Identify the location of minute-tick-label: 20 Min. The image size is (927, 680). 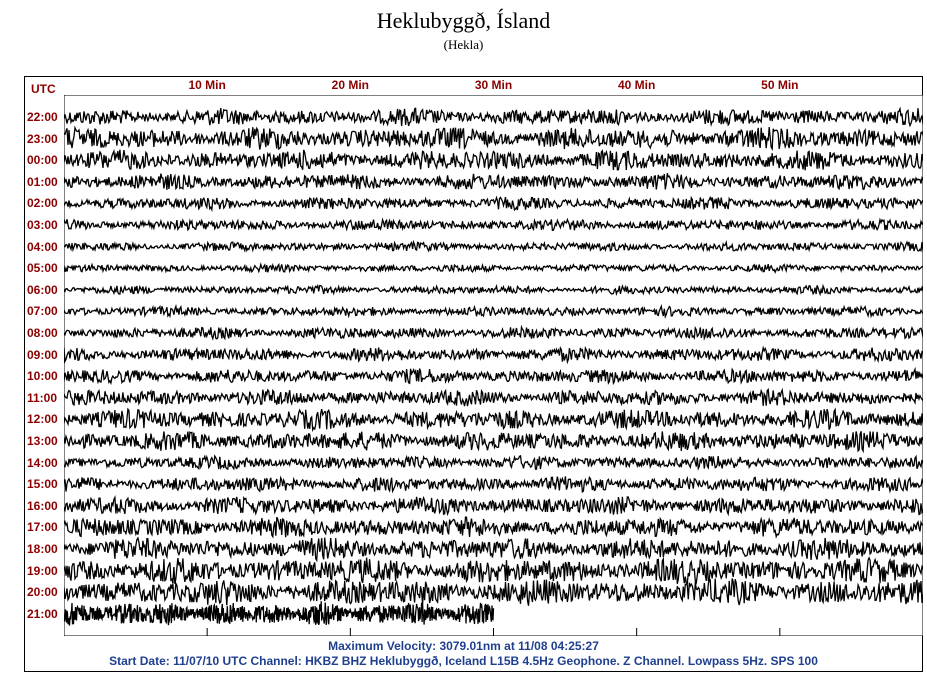
(350, 85).